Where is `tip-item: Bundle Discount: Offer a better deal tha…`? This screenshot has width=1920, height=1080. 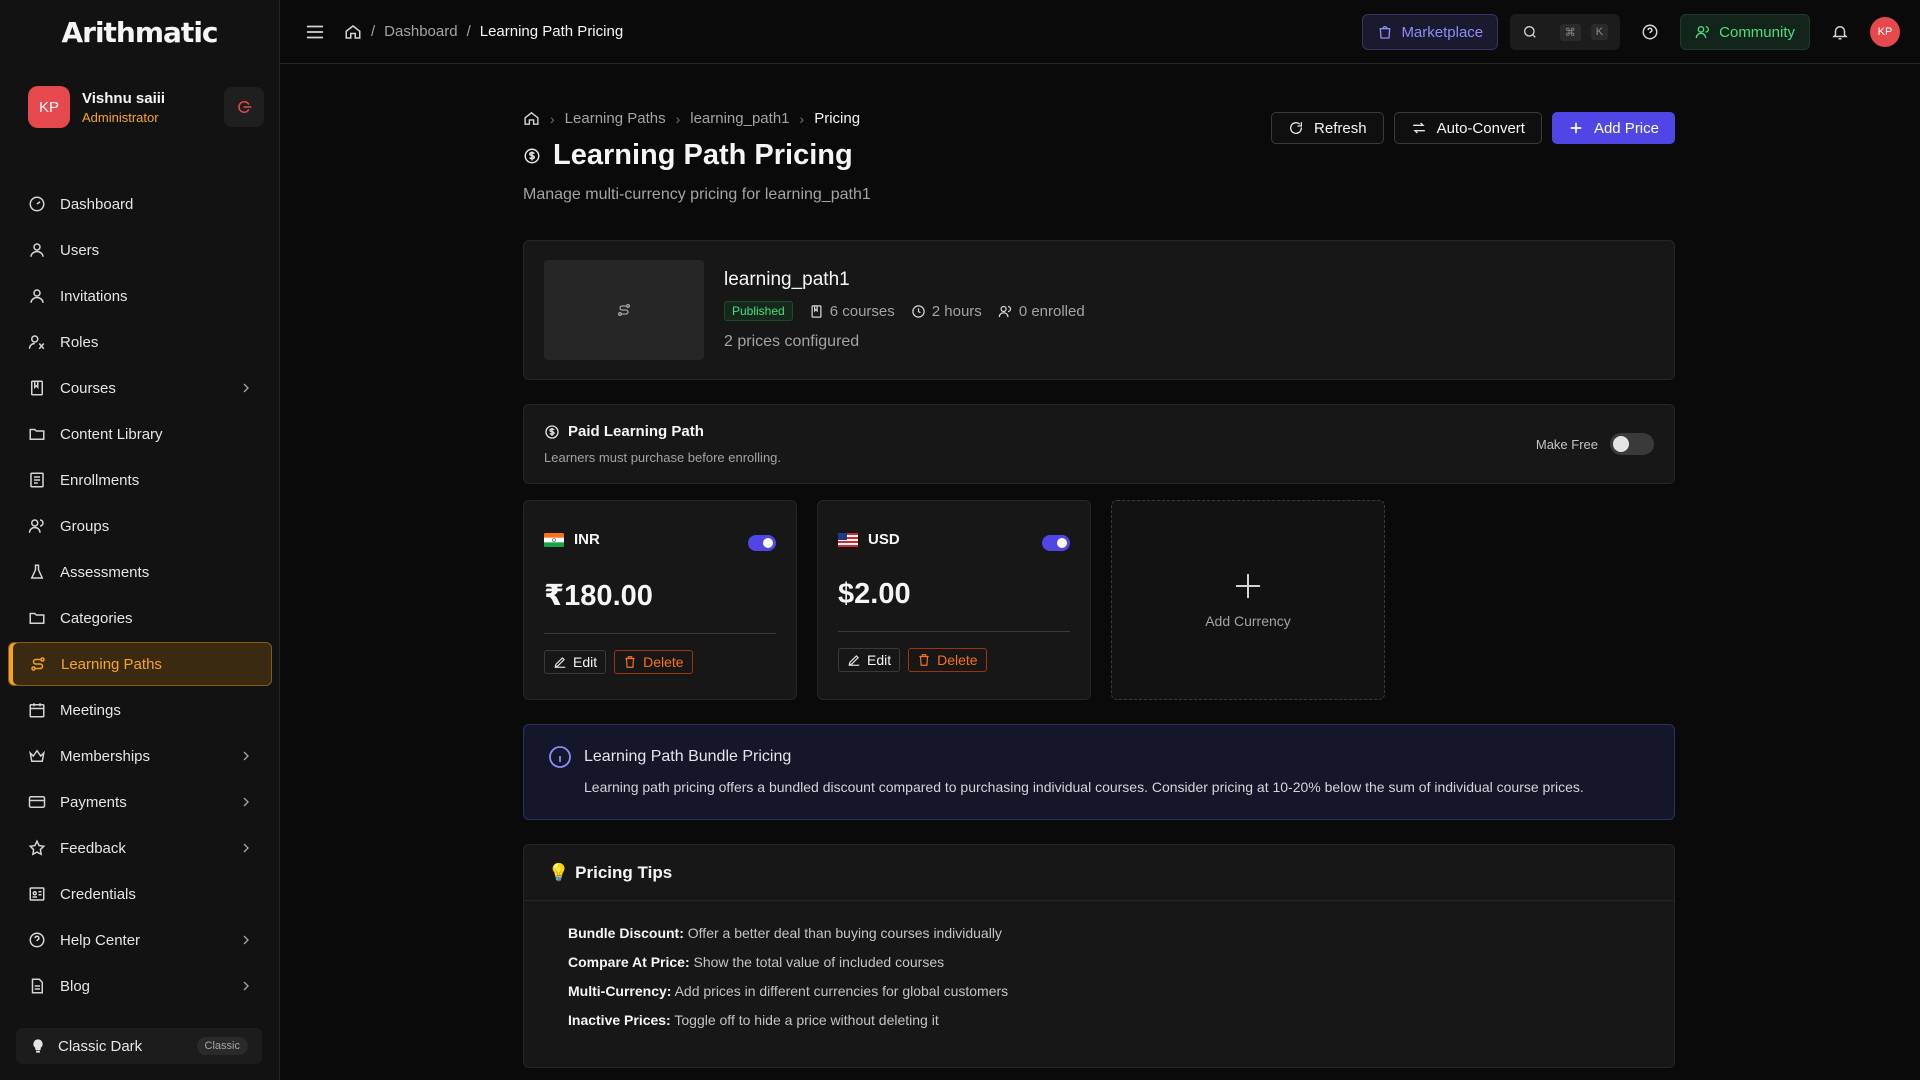 tip-item: Bundle Discount: Offer a better deal tha… is located at coordinates (1121, 933).